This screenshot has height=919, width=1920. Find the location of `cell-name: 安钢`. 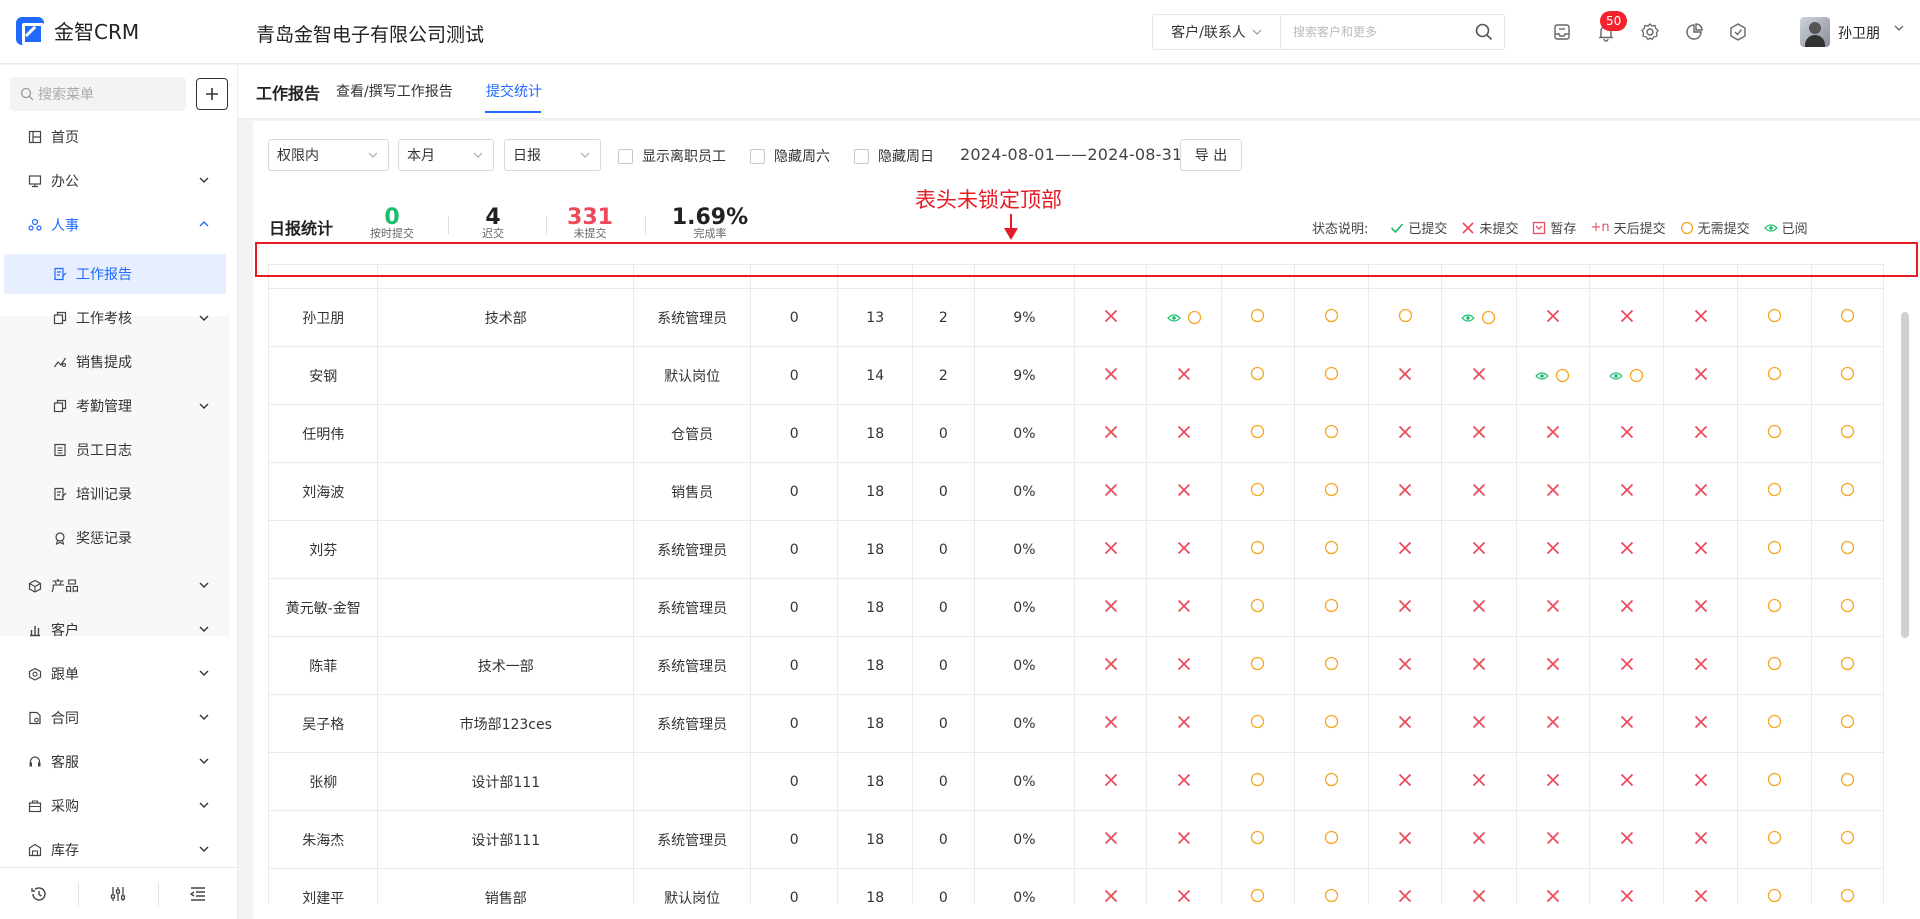

cell-name: 安钢 is located at coordinates (323, 375).